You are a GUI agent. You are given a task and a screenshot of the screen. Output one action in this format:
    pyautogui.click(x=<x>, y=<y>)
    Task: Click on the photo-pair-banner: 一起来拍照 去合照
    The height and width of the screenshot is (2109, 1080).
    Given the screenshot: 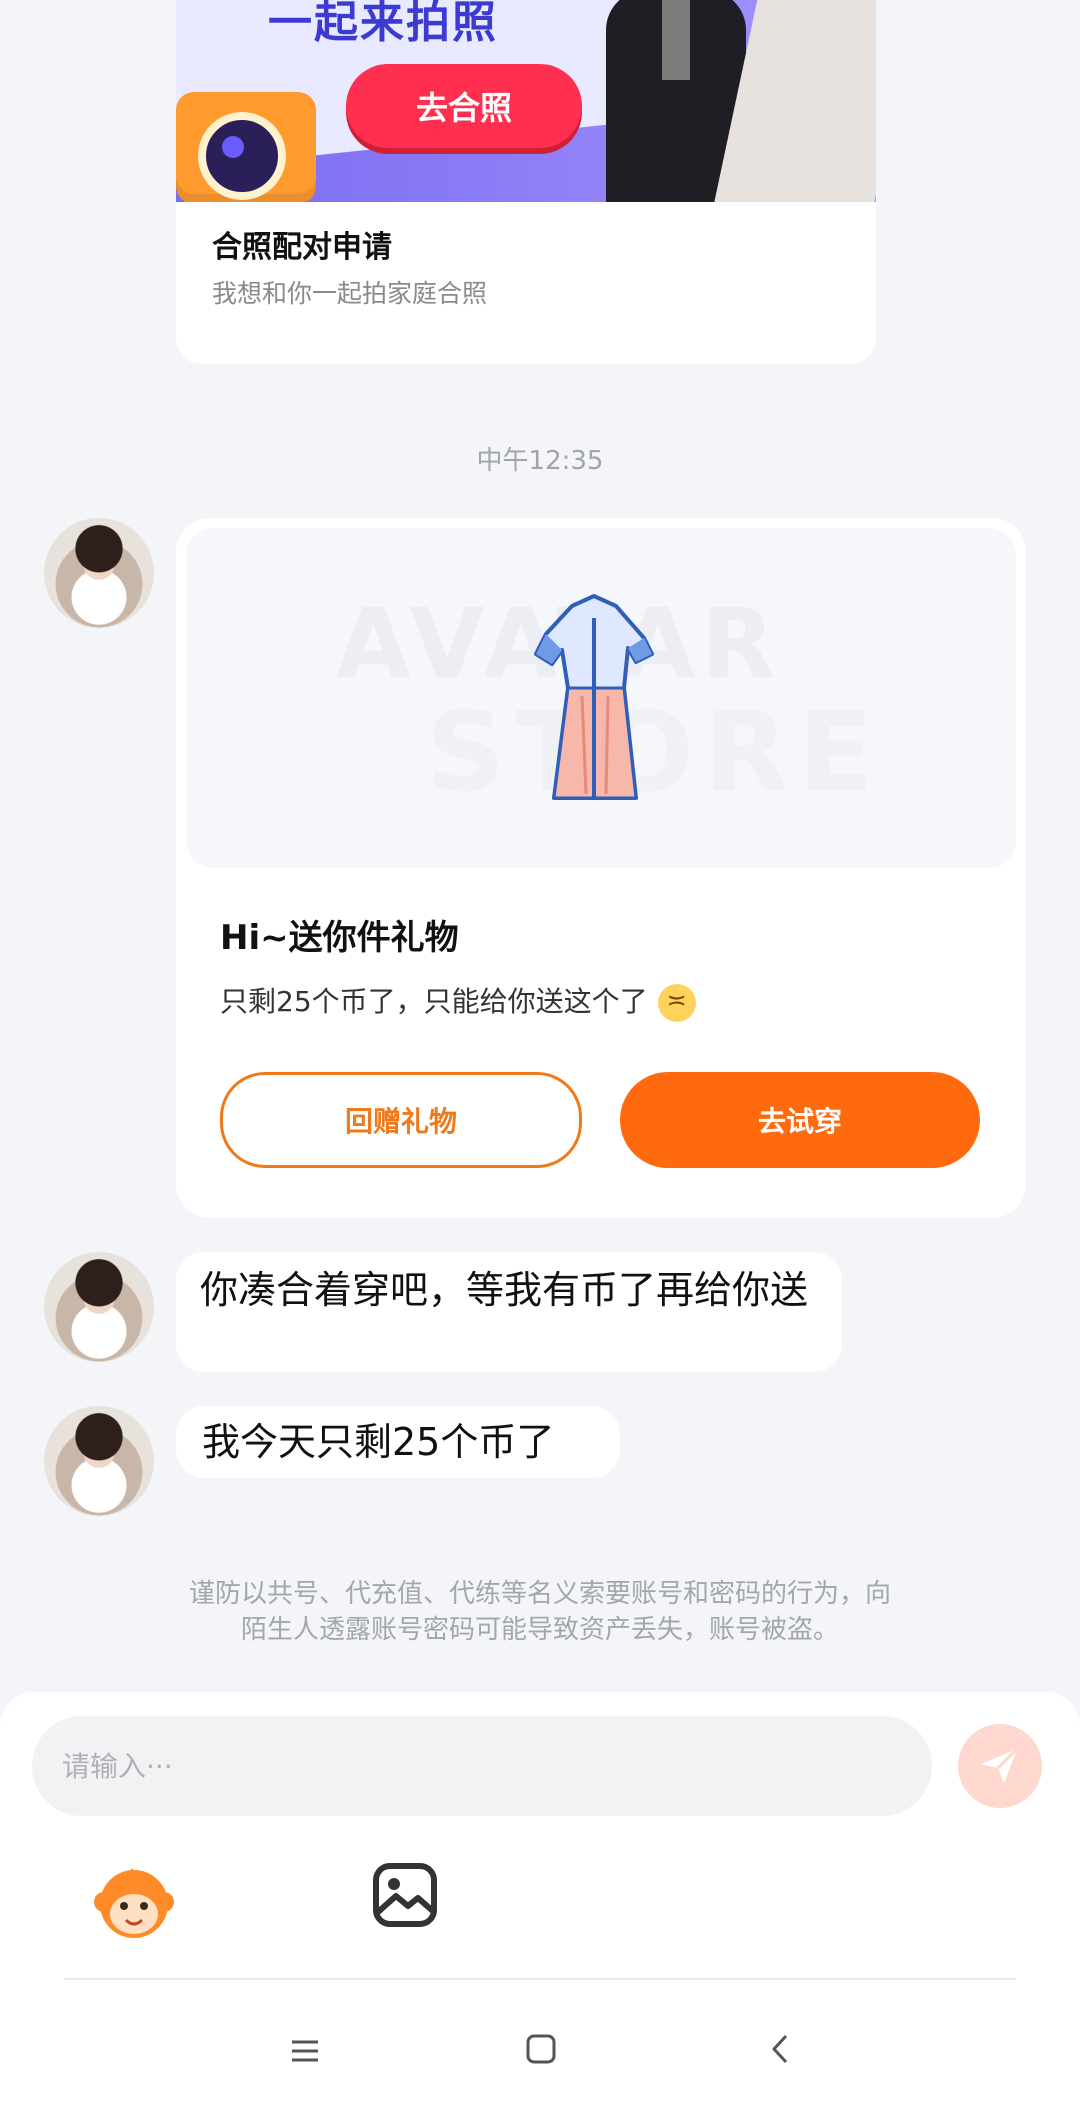 What is the action you would take?
    pyautogui.click(x=526, y=101)
    